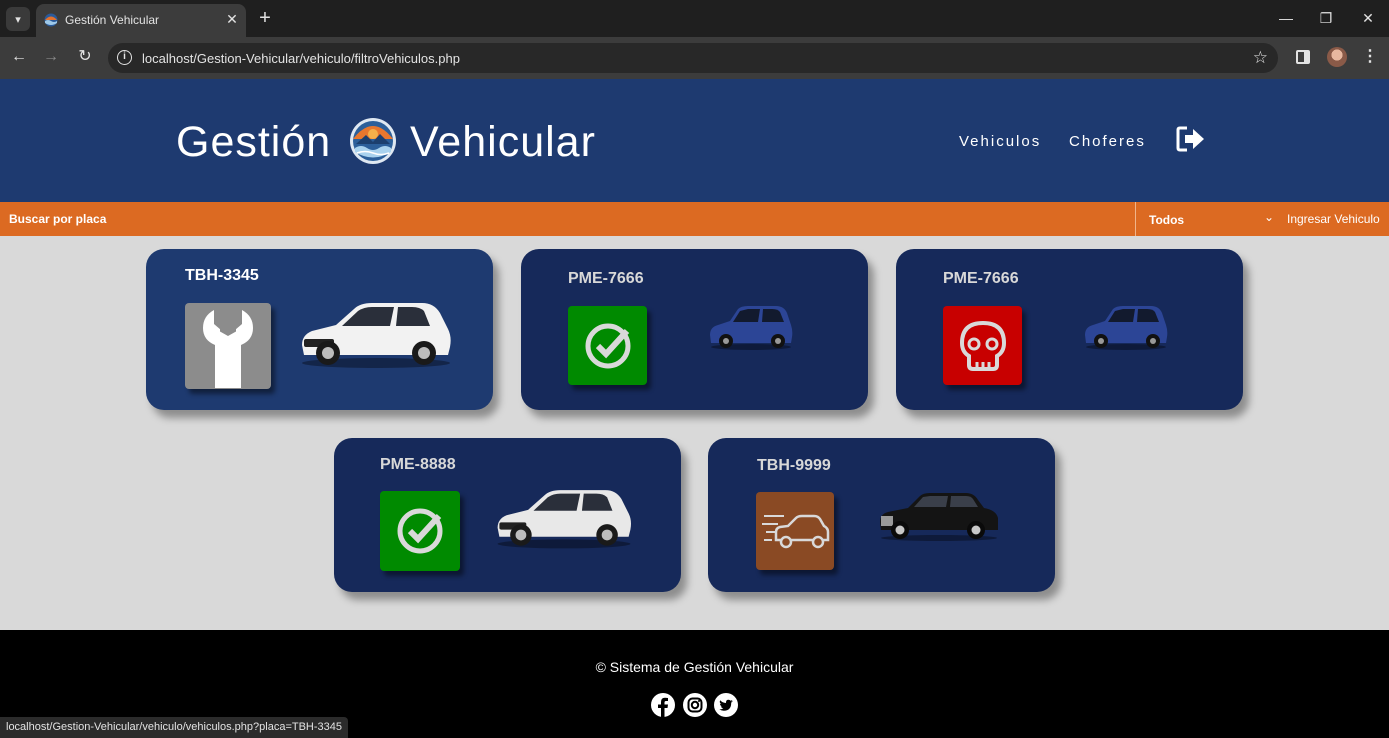 The height and width of the screenshot is (738, 1389). What do you see at coordinates (373, 141) in the screenshot?
I see `logo-icon` at bounding box center [373, 141].